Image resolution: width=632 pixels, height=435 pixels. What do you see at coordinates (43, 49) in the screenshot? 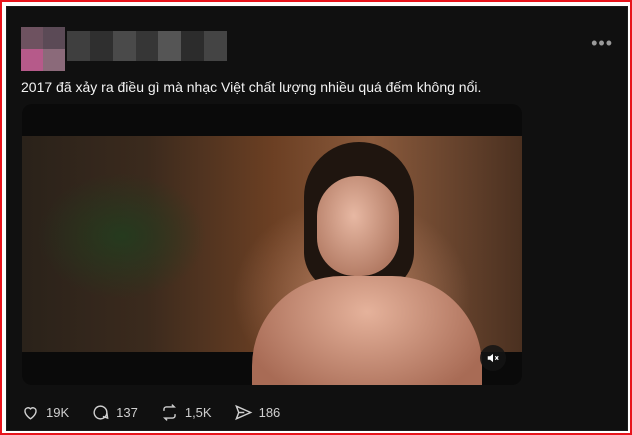
I see `avatar` at bounding box center [43, 49].